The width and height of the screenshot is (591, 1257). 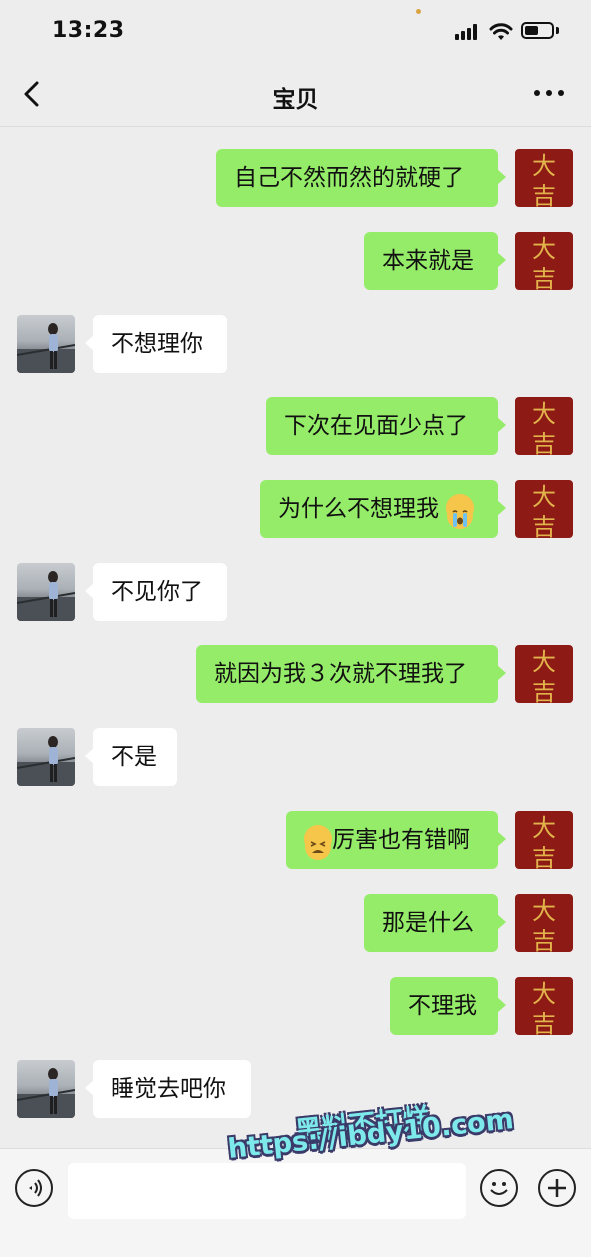 I want to click on message-text: 自己不然而然的就硬了, so click(x=349, y=178).